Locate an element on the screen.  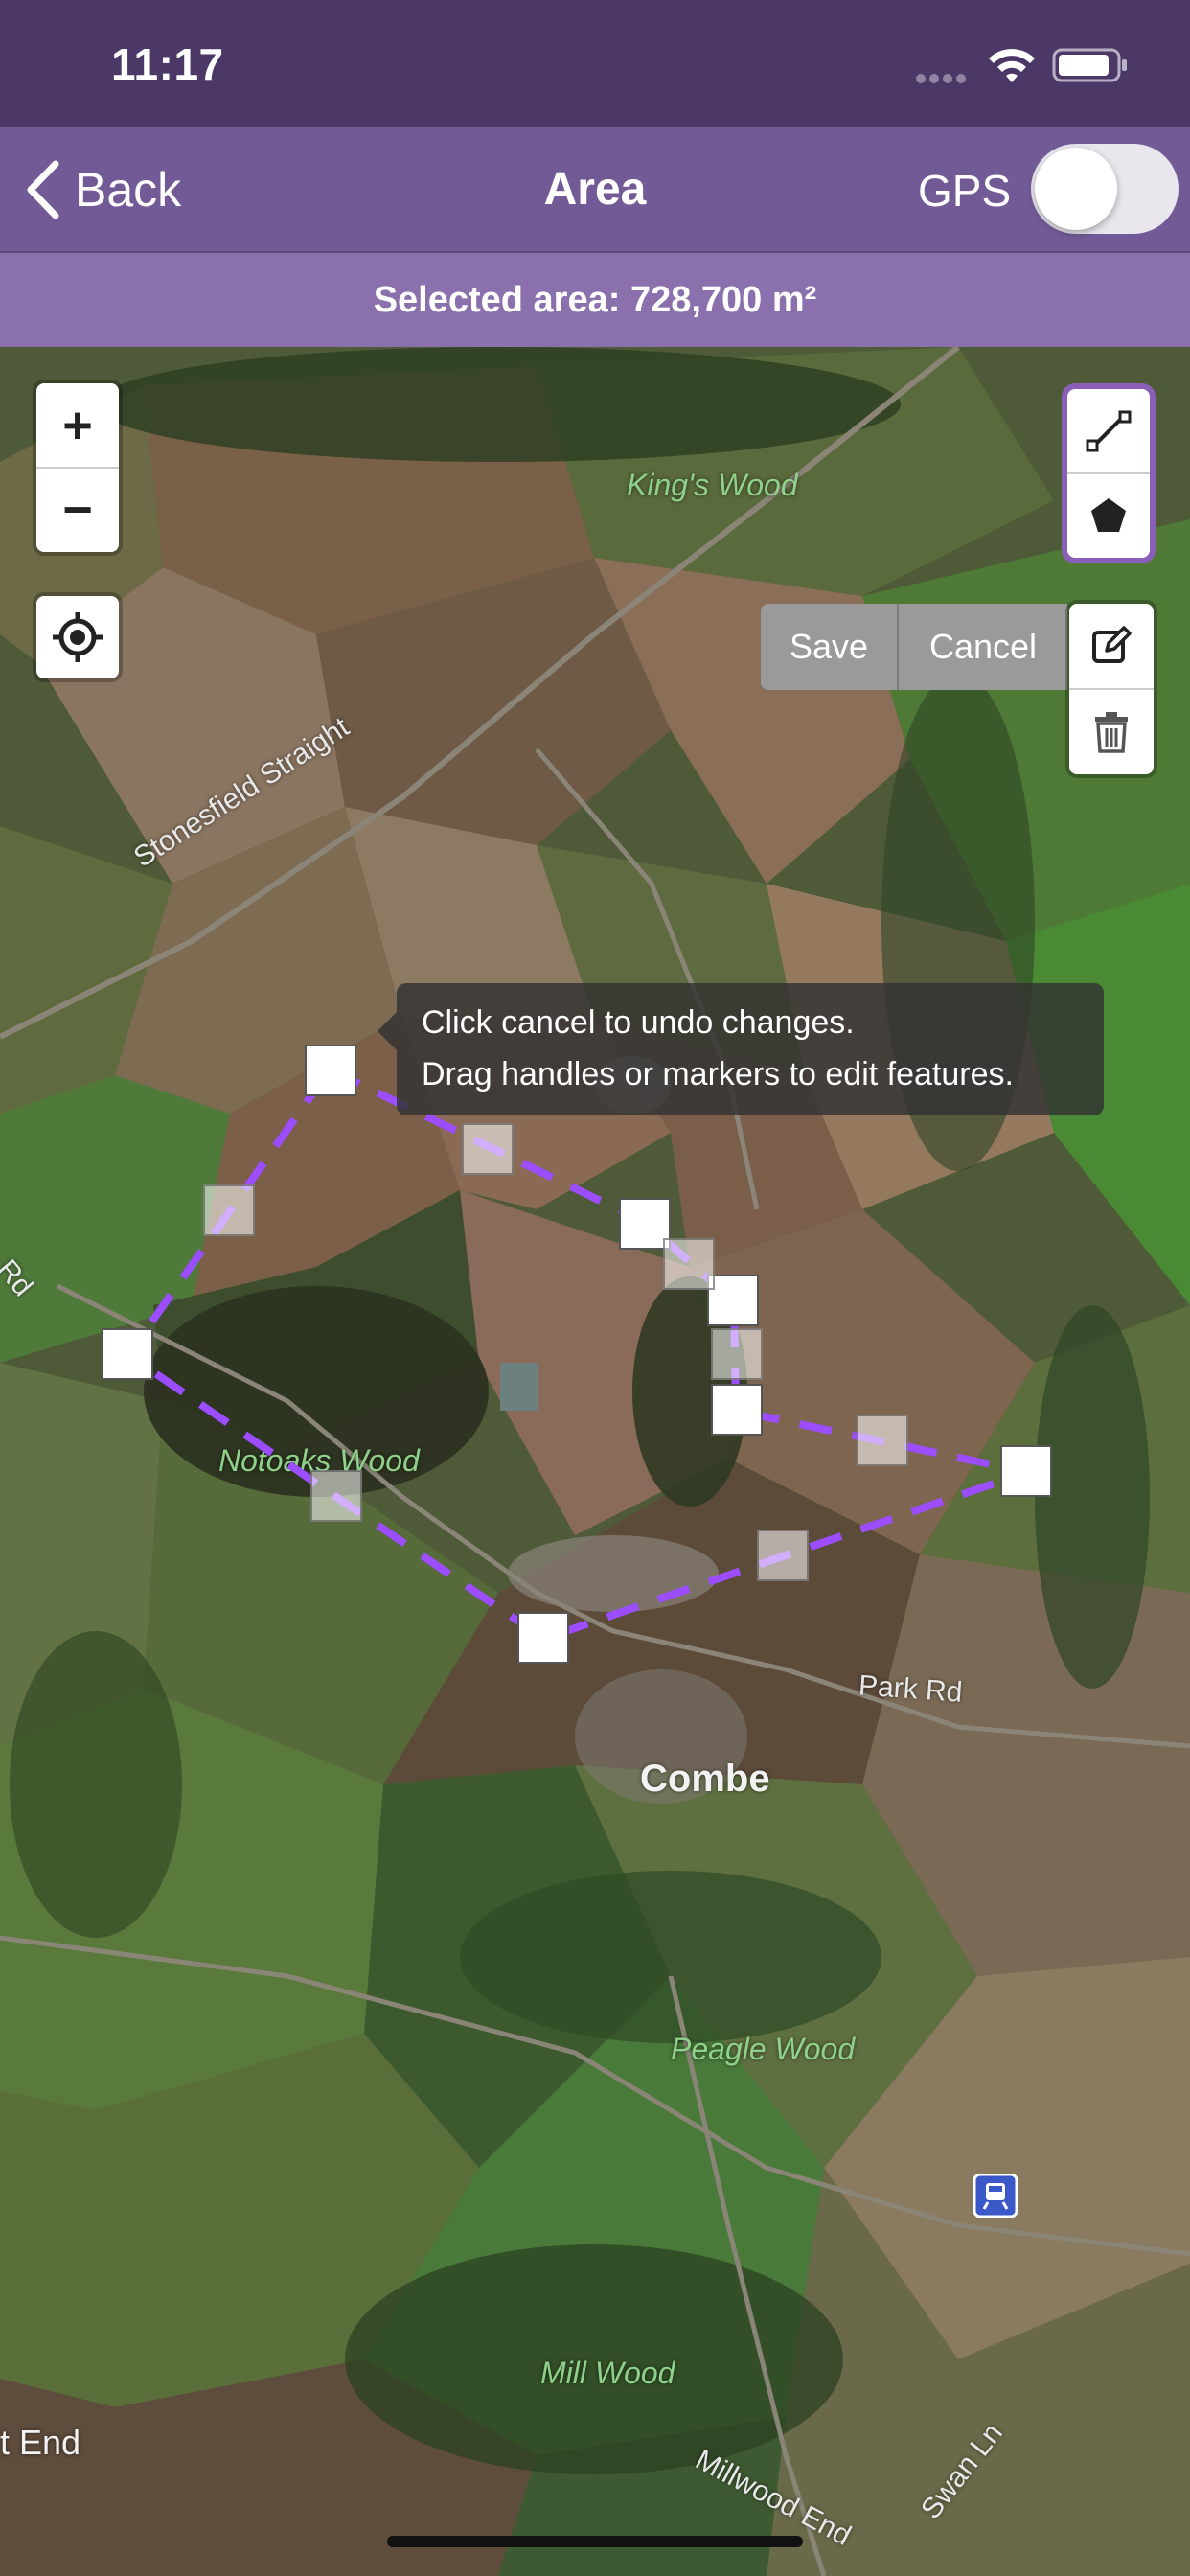
draw-polygon-icon is located at coordinates (1108, 515).